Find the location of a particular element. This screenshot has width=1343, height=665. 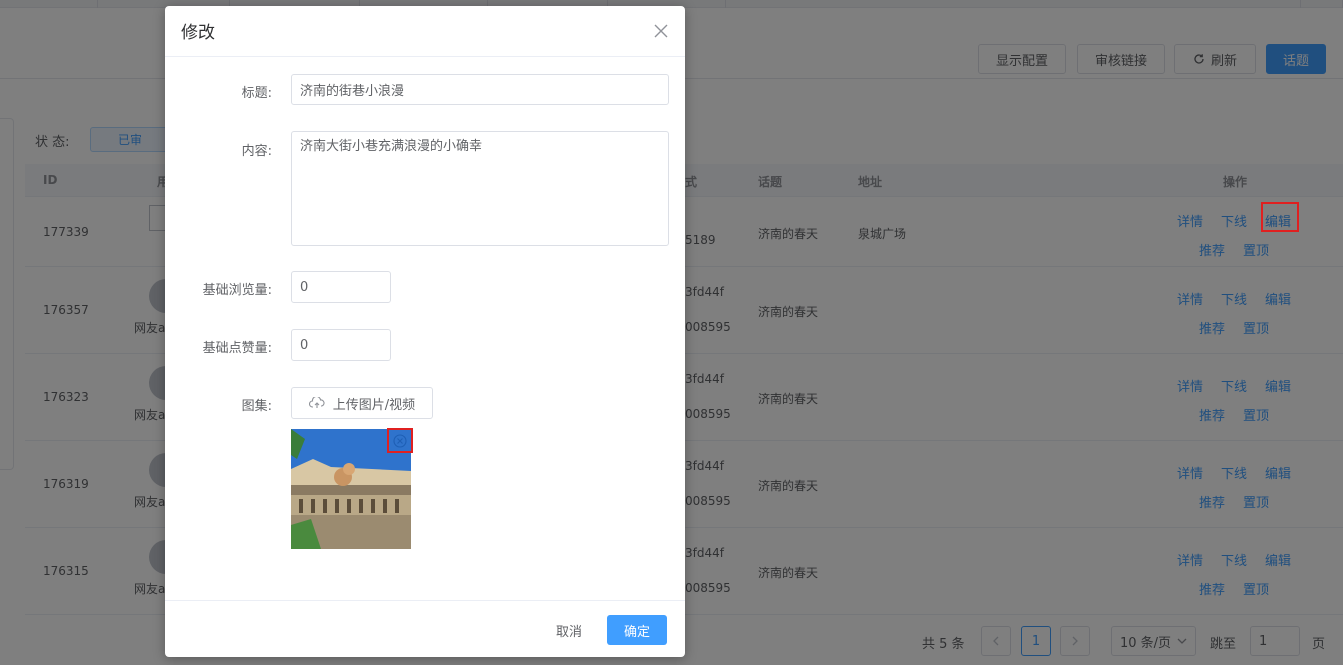

cloud-upload-icon is located at coordinates (316, 402).